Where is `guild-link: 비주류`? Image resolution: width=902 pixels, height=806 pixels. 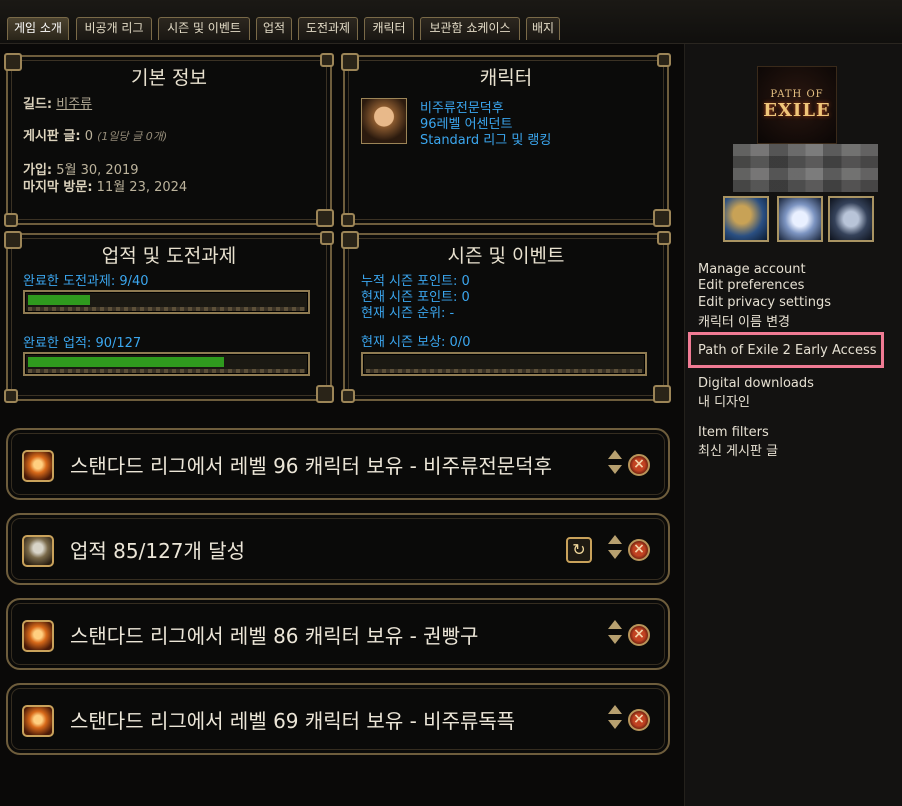
guild-link: 비주류 is located at coordinates (74, 104).